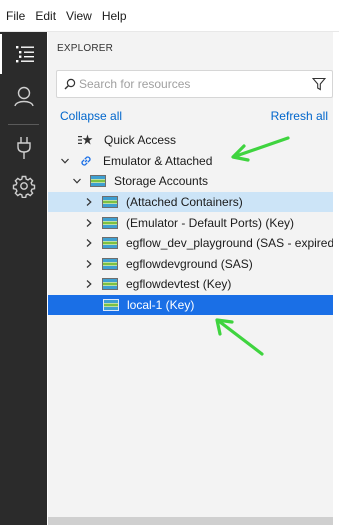 This screenshot has width=339, height=525. I want to click on horizontal-scrollbar, so click(190, 521).